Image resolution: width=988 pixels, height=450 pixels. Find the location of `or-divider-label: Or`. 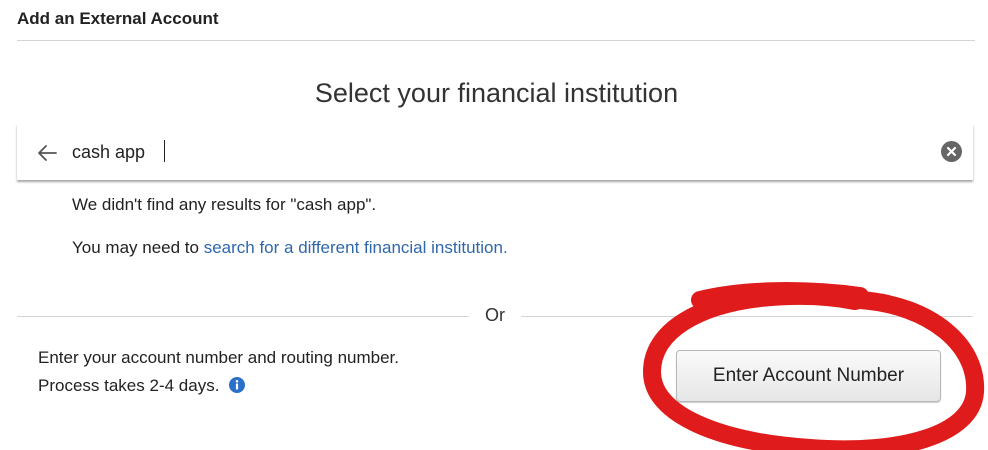

or-divider-label: Or is located at coordinates (495, 315).